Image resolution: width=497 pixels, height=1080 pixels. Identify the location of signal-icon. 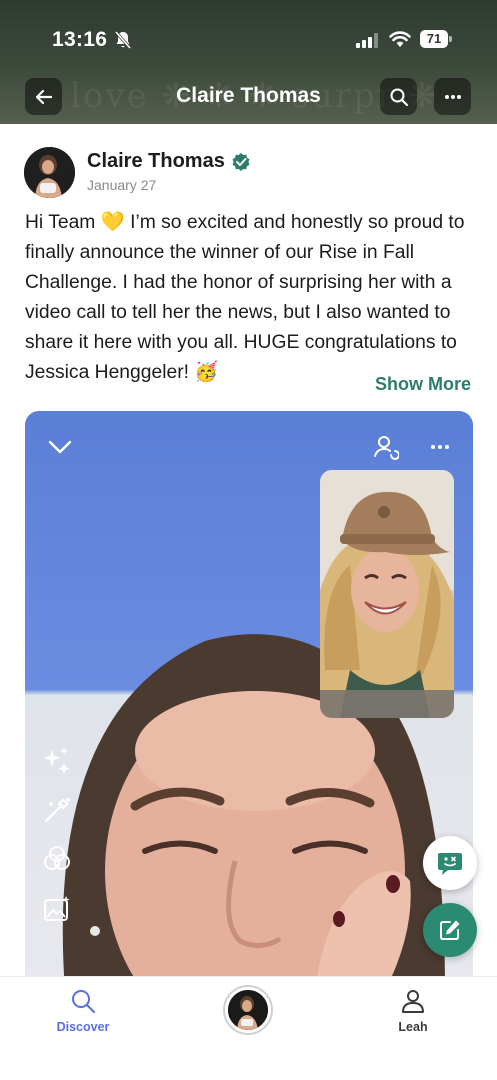
(367, 40).